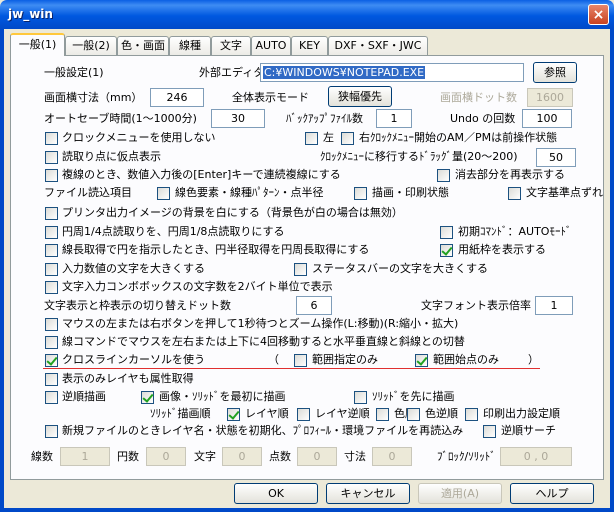  What do you see at coordinates (51, 157) in the screenshot?
I see `read-point-checkbox` at bounding box center [51, 157].